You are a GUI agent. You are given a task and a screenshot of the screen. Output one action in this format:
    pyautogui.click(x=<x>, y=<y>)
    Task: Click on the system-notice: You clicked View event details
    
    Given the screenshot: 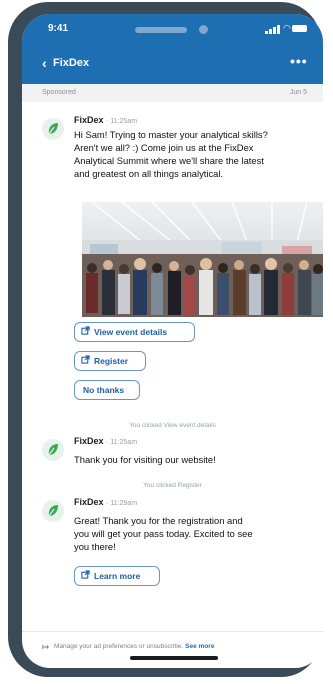 What is the action you would take?
    pyautogui.click(x=172, y=425)
    